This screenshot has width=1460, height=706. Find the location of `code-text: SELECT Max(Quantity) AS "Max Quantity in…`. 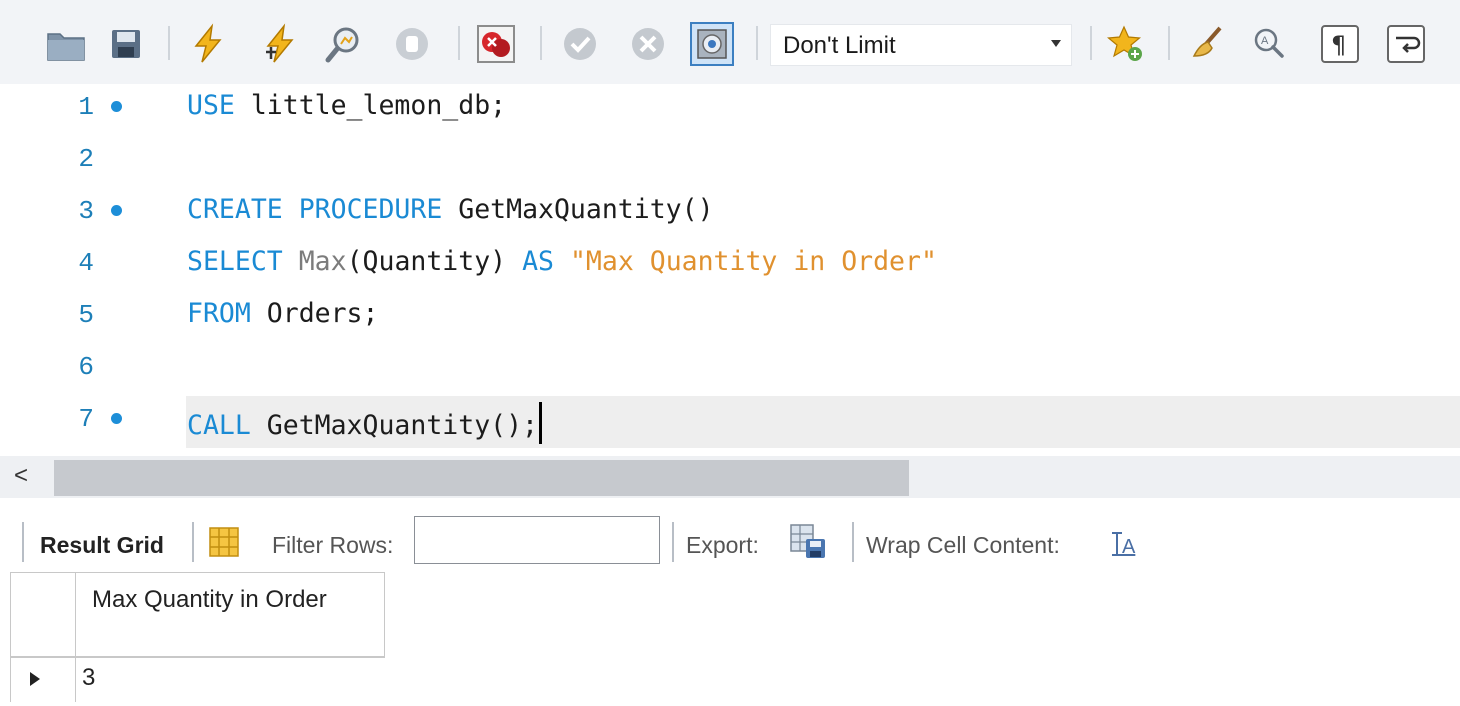

code-text: SELECT Max(Quantity) AS "Max Quantity in… is located at coordinates (562, 261).